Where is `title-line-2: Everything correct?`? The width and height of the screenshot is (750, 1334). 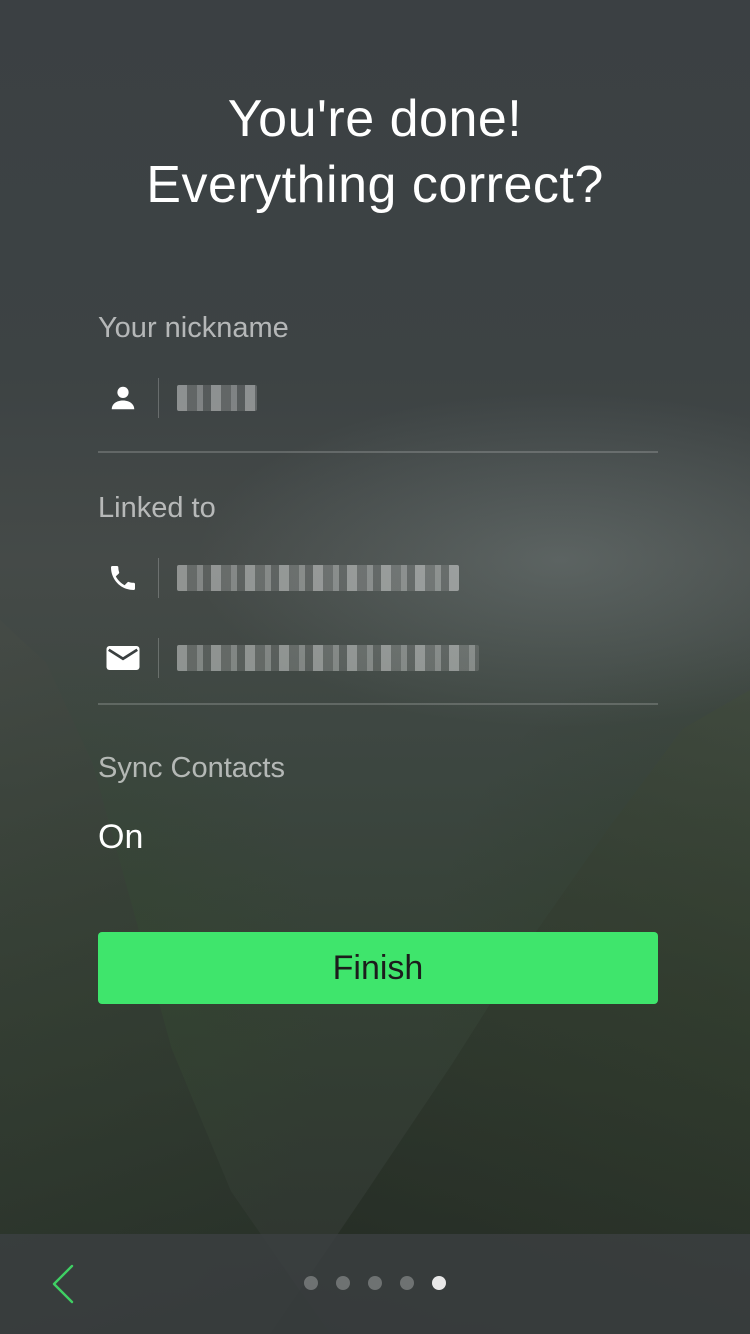
title-line-2: Everything correct? is located at coordinates (375, 185).